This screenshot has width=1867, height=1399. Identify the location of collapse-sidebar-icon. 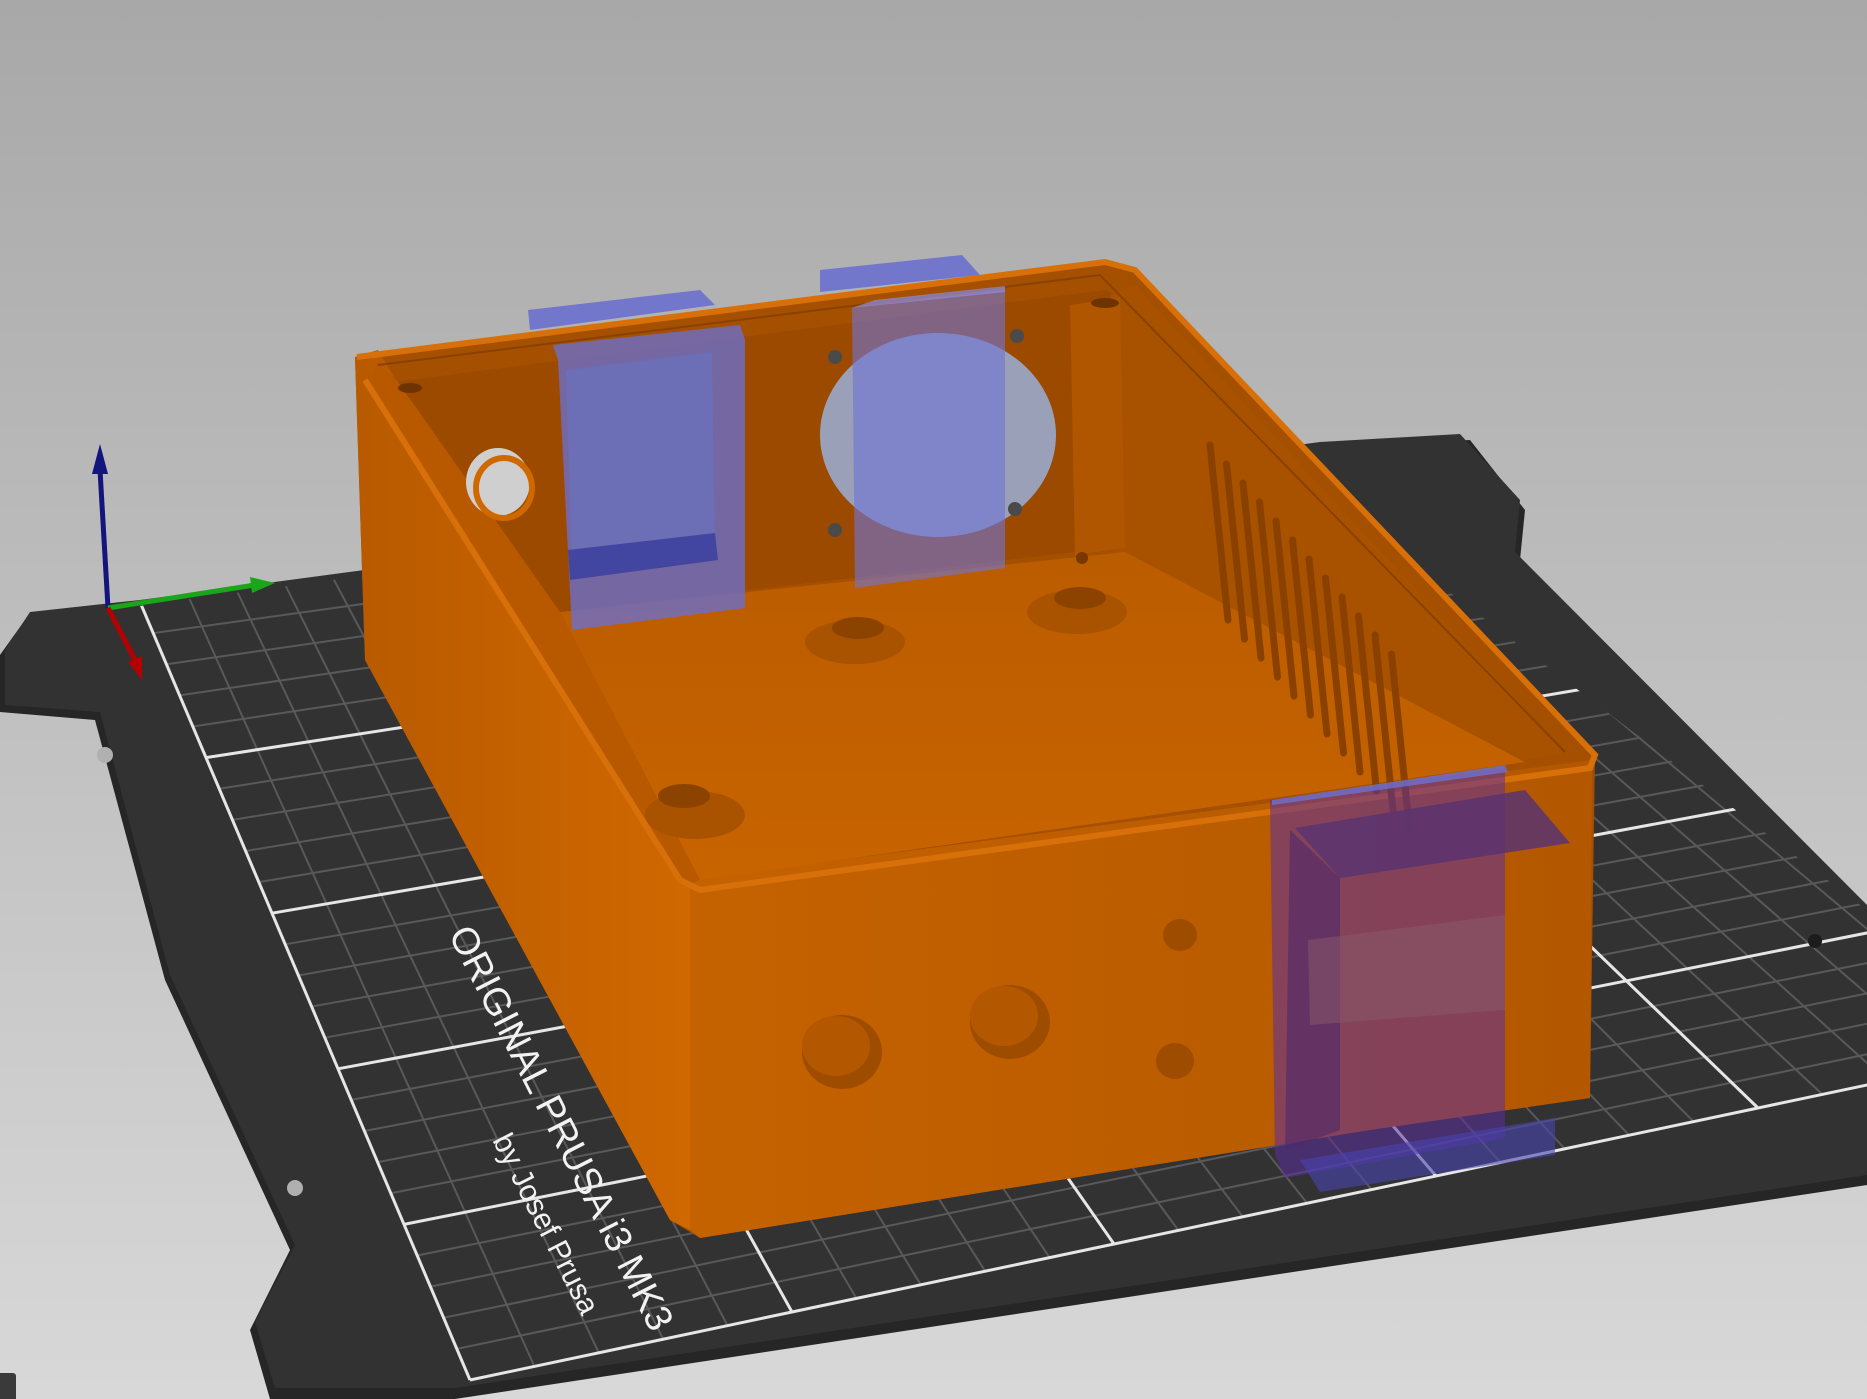
(8, 1386).